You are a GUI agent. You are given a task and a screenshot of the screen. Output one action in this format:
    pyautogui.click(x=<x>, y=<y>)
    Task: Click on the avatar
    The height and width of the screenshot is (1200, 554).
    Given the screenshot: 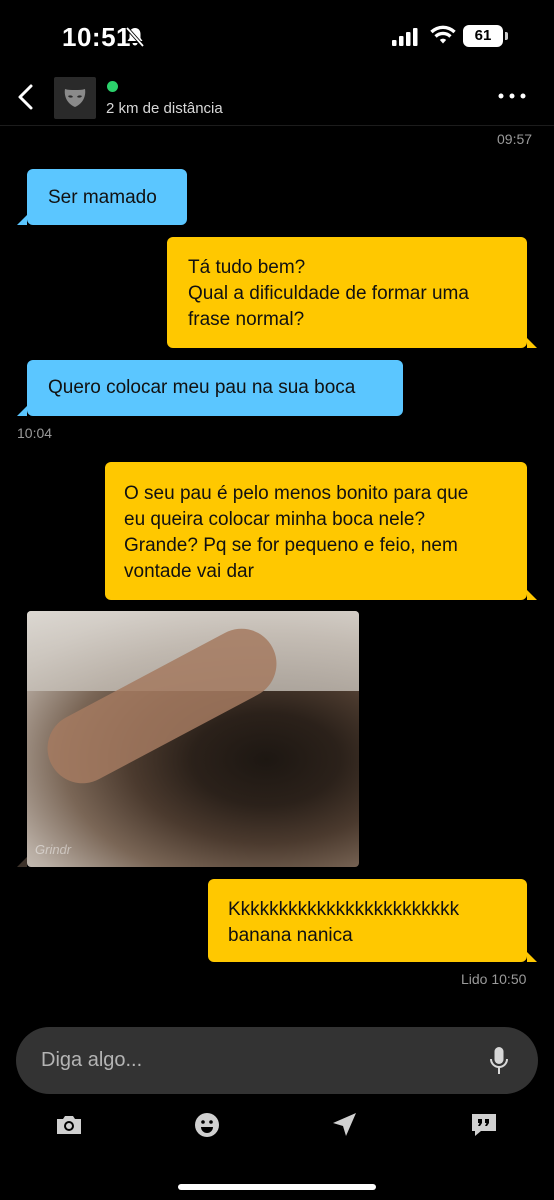 What is the action you would take?
    pyautogui.click(x=75, y=98)
    